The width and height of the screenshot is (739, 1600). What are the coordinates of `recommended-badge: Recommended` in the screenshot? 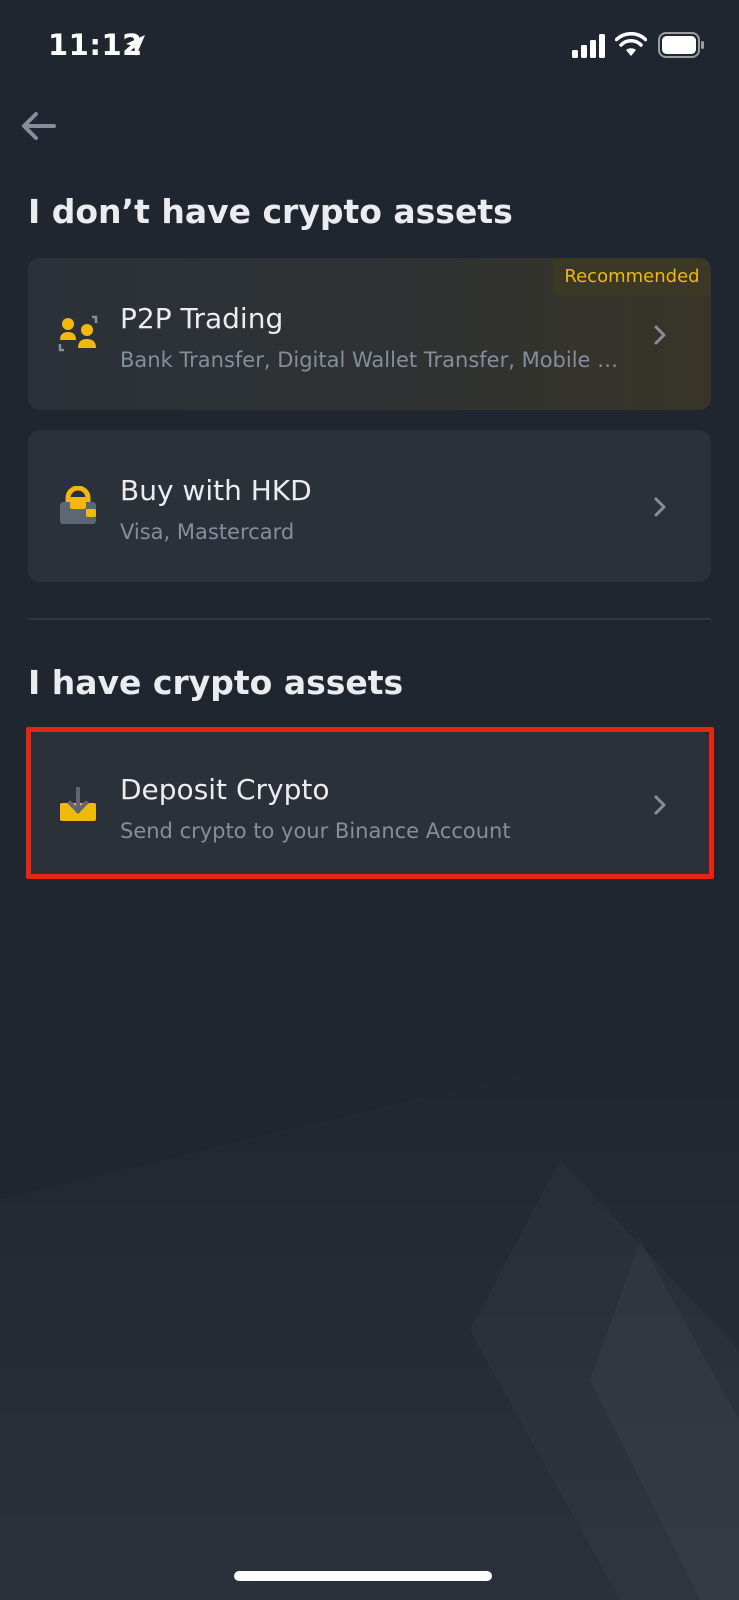 It's located at (632, 277).